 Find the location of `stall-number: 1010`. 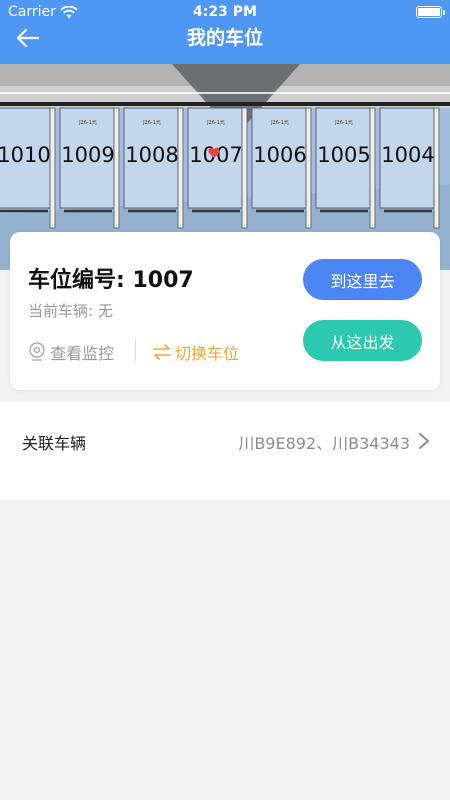

stall-number: 1010 is located at coordinates (25, 155).